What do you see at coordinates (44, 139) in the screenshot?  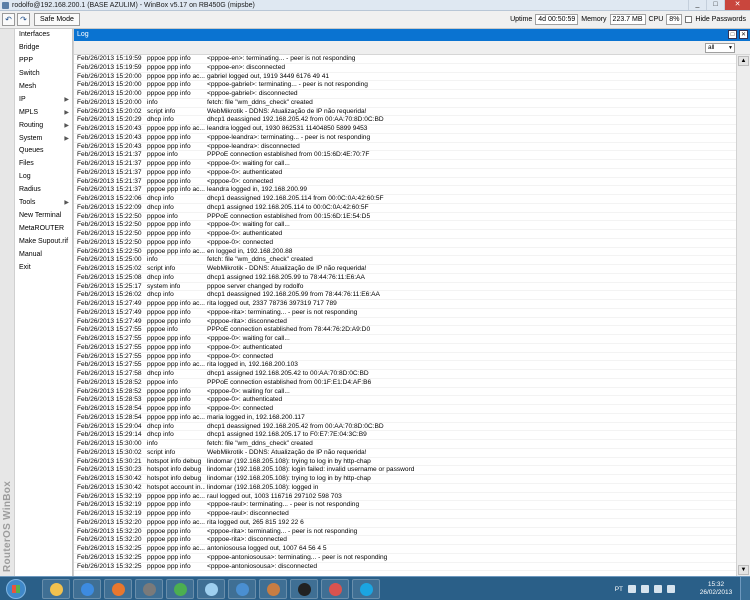 I see `sidebar-item-system: System ▶` at bounding box center [44, 139].